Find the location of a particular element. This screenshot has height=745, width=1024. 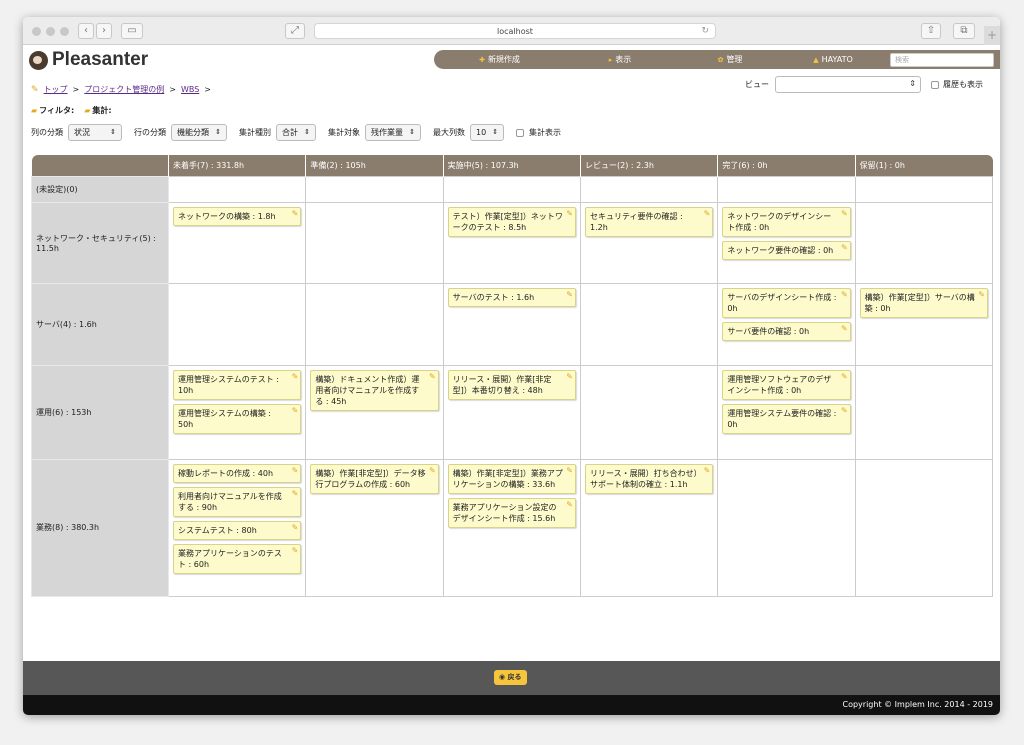

task-card: 業務アプリケーション設定のデザインシート作成 : 15.6h ✎ is located at coordinates (511, 512).